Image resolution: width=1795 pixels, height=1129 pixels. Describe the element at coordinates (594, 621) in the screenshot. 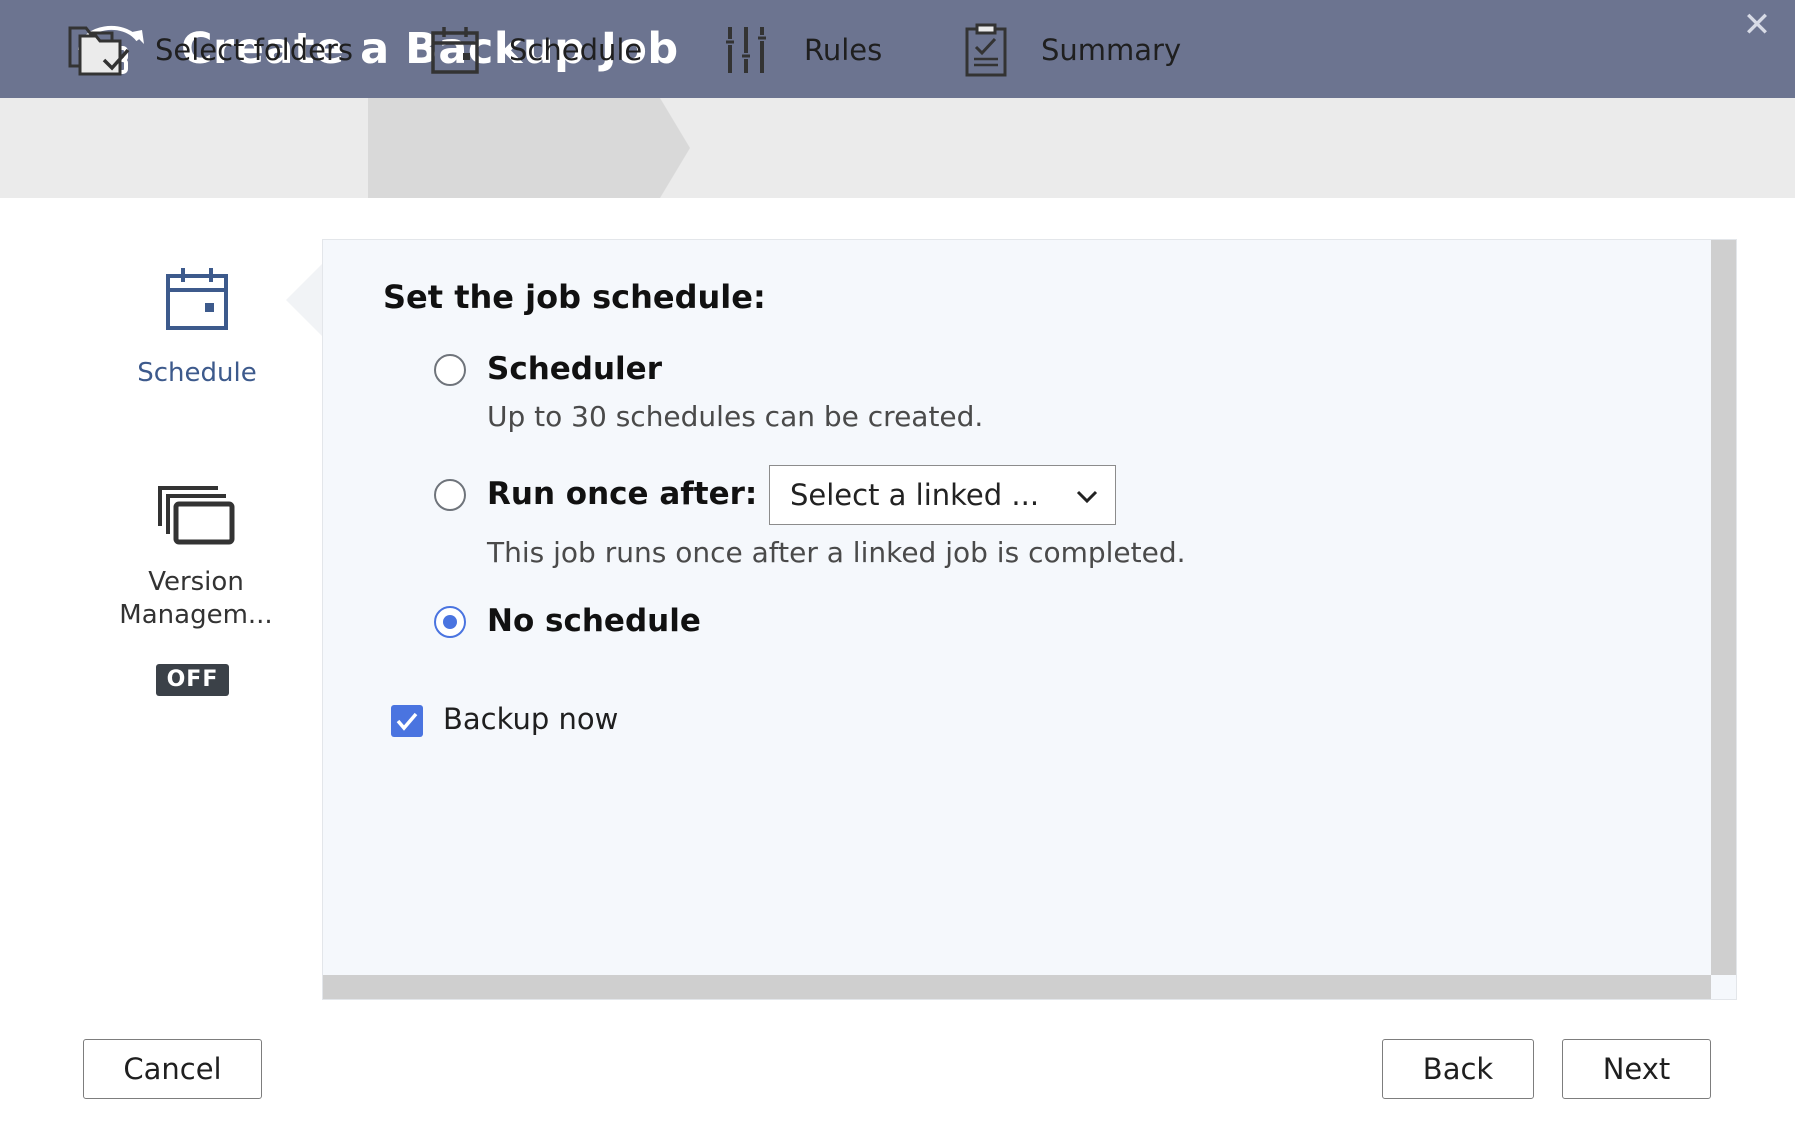

I see `no-schedule-label: No schedule` at that location.